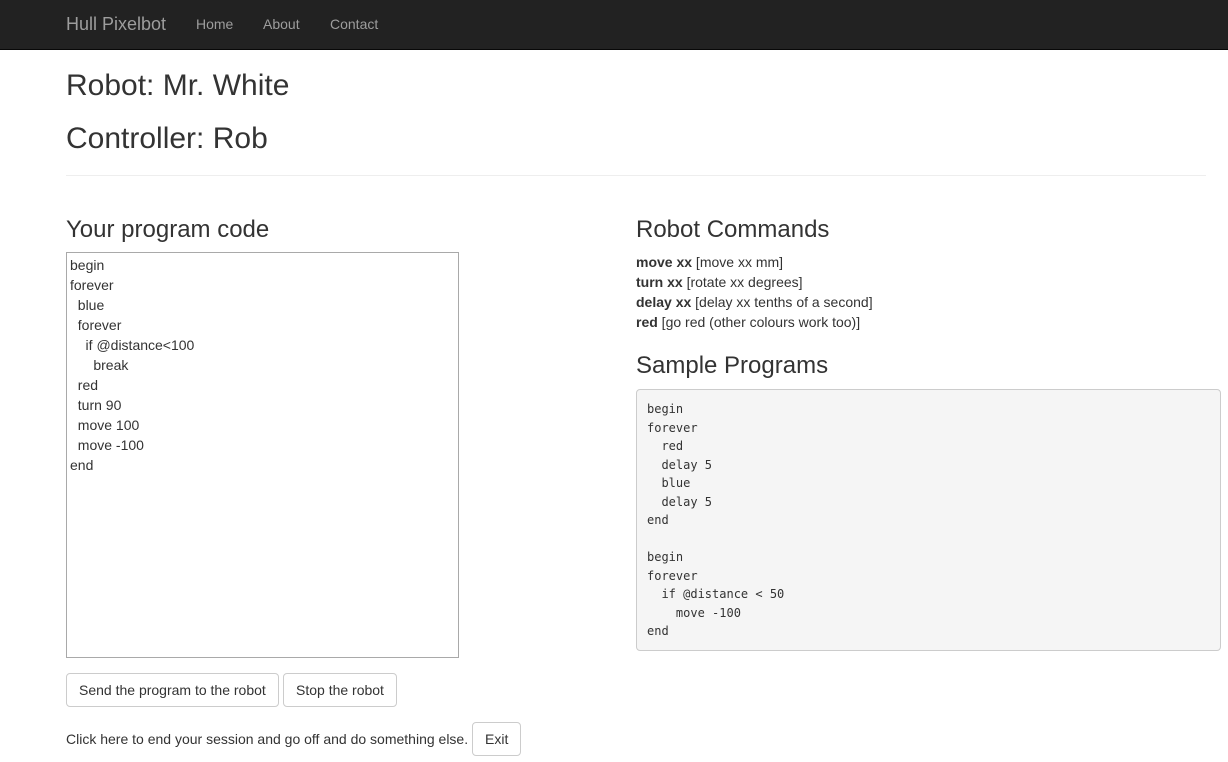  Describe the element at coordinates (178, 85) in the screenshot. I see `robot-title: Robot: Mr. White` at that location.